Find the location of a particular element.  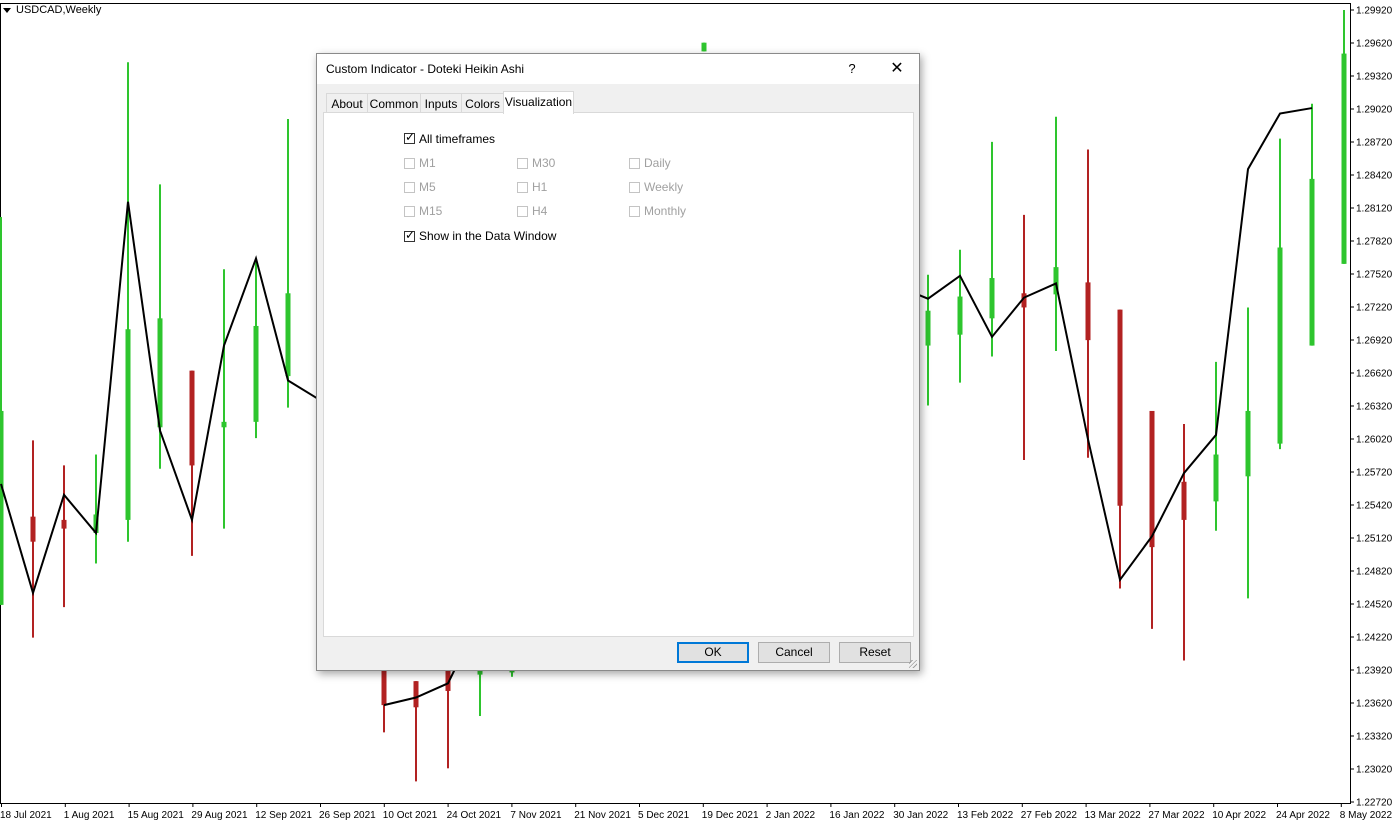

price-tick-label: 1.28720 is located at coordinates (1374, 143).